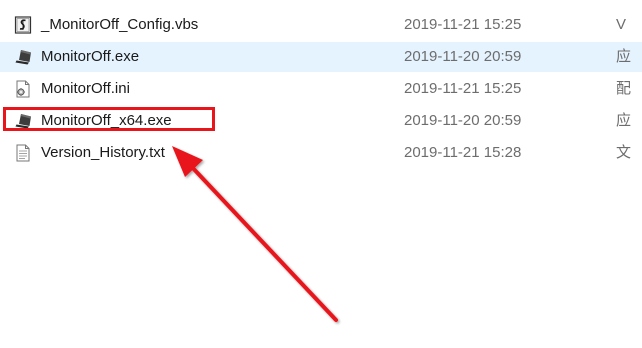 The width and height of the screenshot is (642, 348). What do you see at coordinates (624, 88) in the screenshot?
I see `file-type: 配` at bounding box center [624, 88].